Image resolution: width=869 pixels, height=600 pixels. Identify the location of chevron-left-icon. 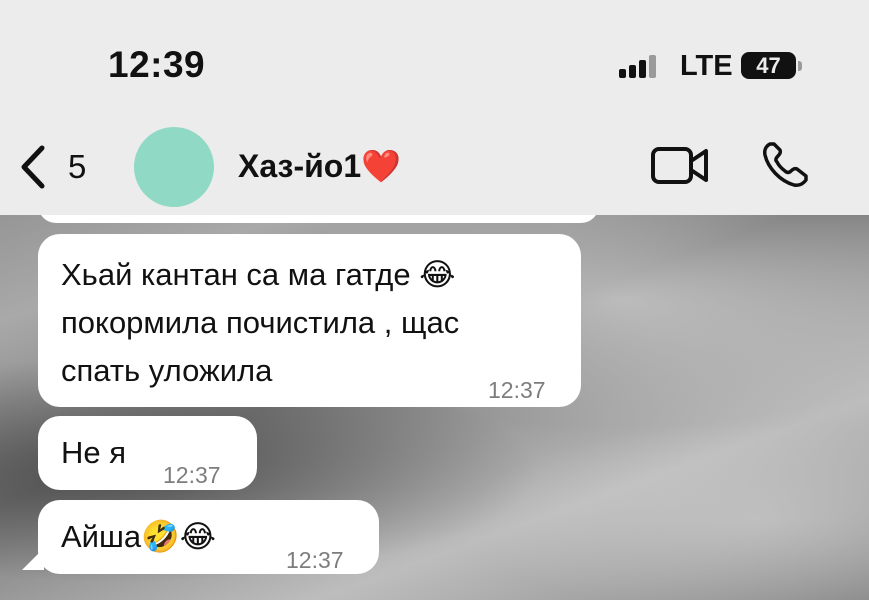
(33, 167).